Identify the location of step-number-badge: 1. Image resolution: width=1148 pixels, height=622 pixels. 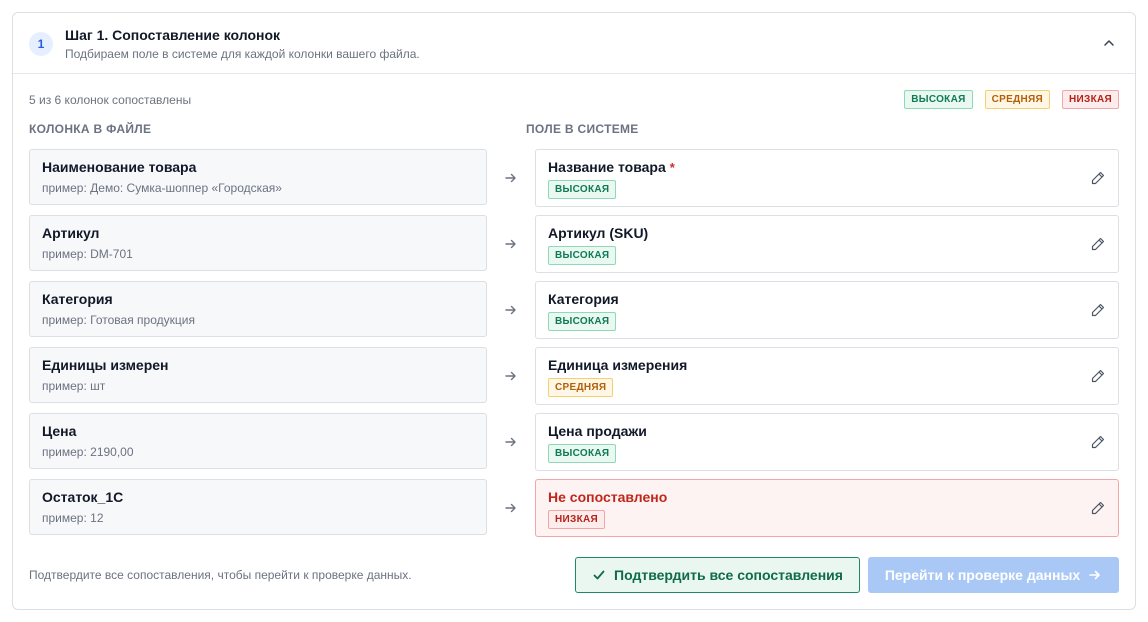
(41, 44).